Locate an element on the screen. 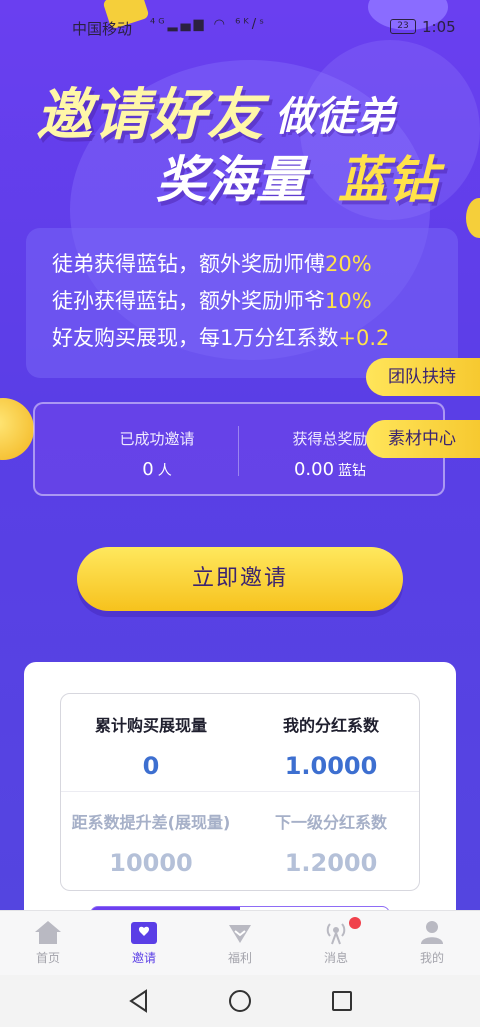 The height and width of the screenshot is (1027, 480). system-navigation-bar is located at coordinates (240, 1001).